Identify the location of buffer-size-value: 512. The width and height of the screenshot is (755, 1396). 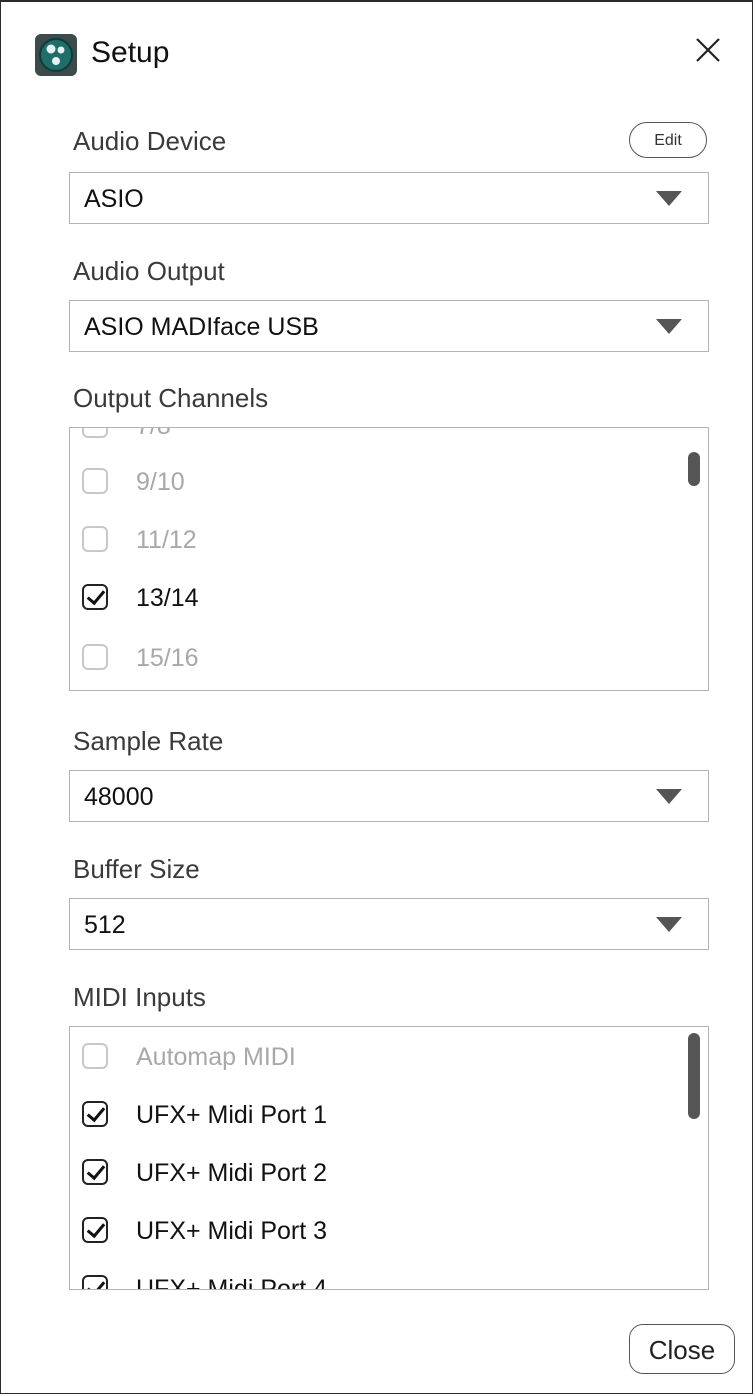
(105, 925).